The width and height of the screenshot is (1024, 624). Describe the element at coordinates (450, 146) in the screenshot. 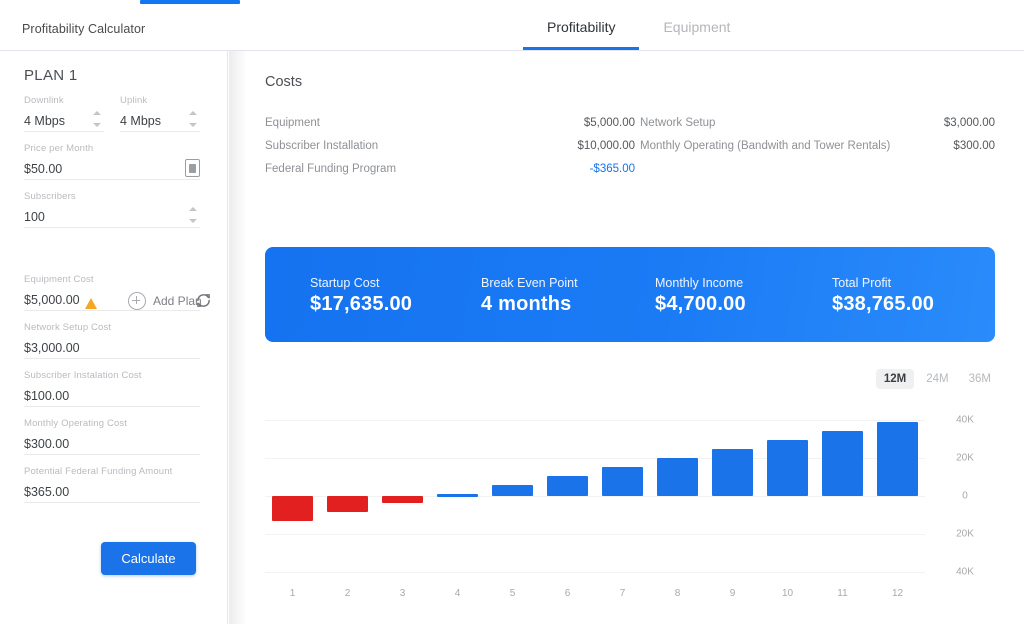

I see `cost-row-subscriber-installation: Subscriber Installation $10,000.00` at that location.